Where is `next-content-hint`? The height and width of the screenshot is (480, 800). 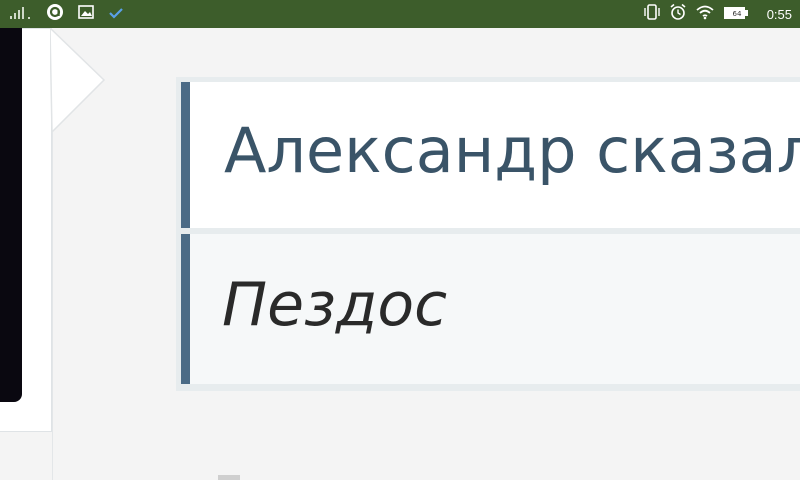
next-content-hint is located at coordinates (229, 477).